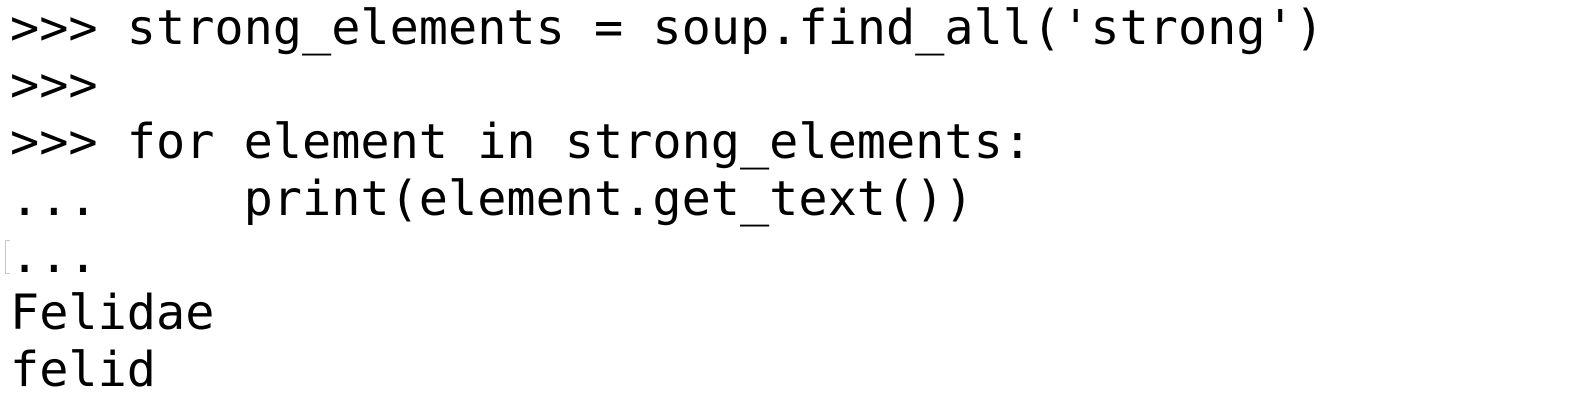 The height and width of the screenshot is (402, 1582). I want to click on repl-output-line-1: Felidae, so click(112, 313).